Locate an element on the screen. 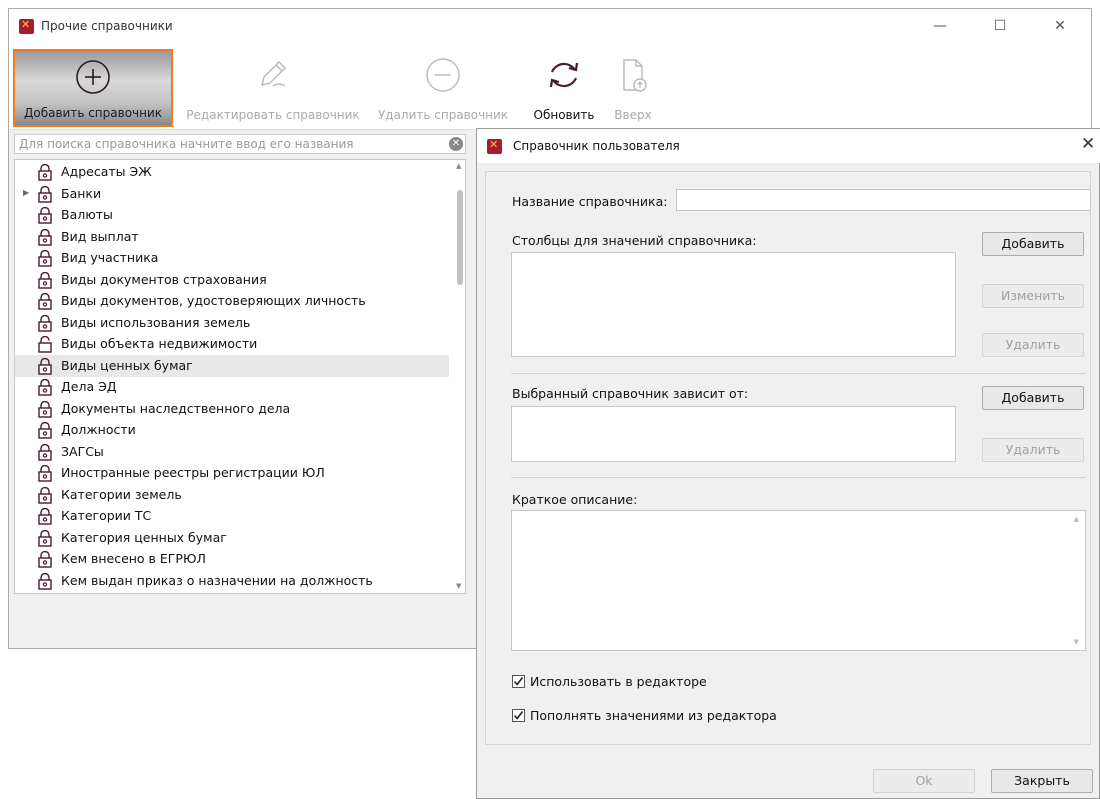 The width and height of the screenshot is (1100, 799). close-dialog-button: Закрыть is located at coordinates (1042, 781).